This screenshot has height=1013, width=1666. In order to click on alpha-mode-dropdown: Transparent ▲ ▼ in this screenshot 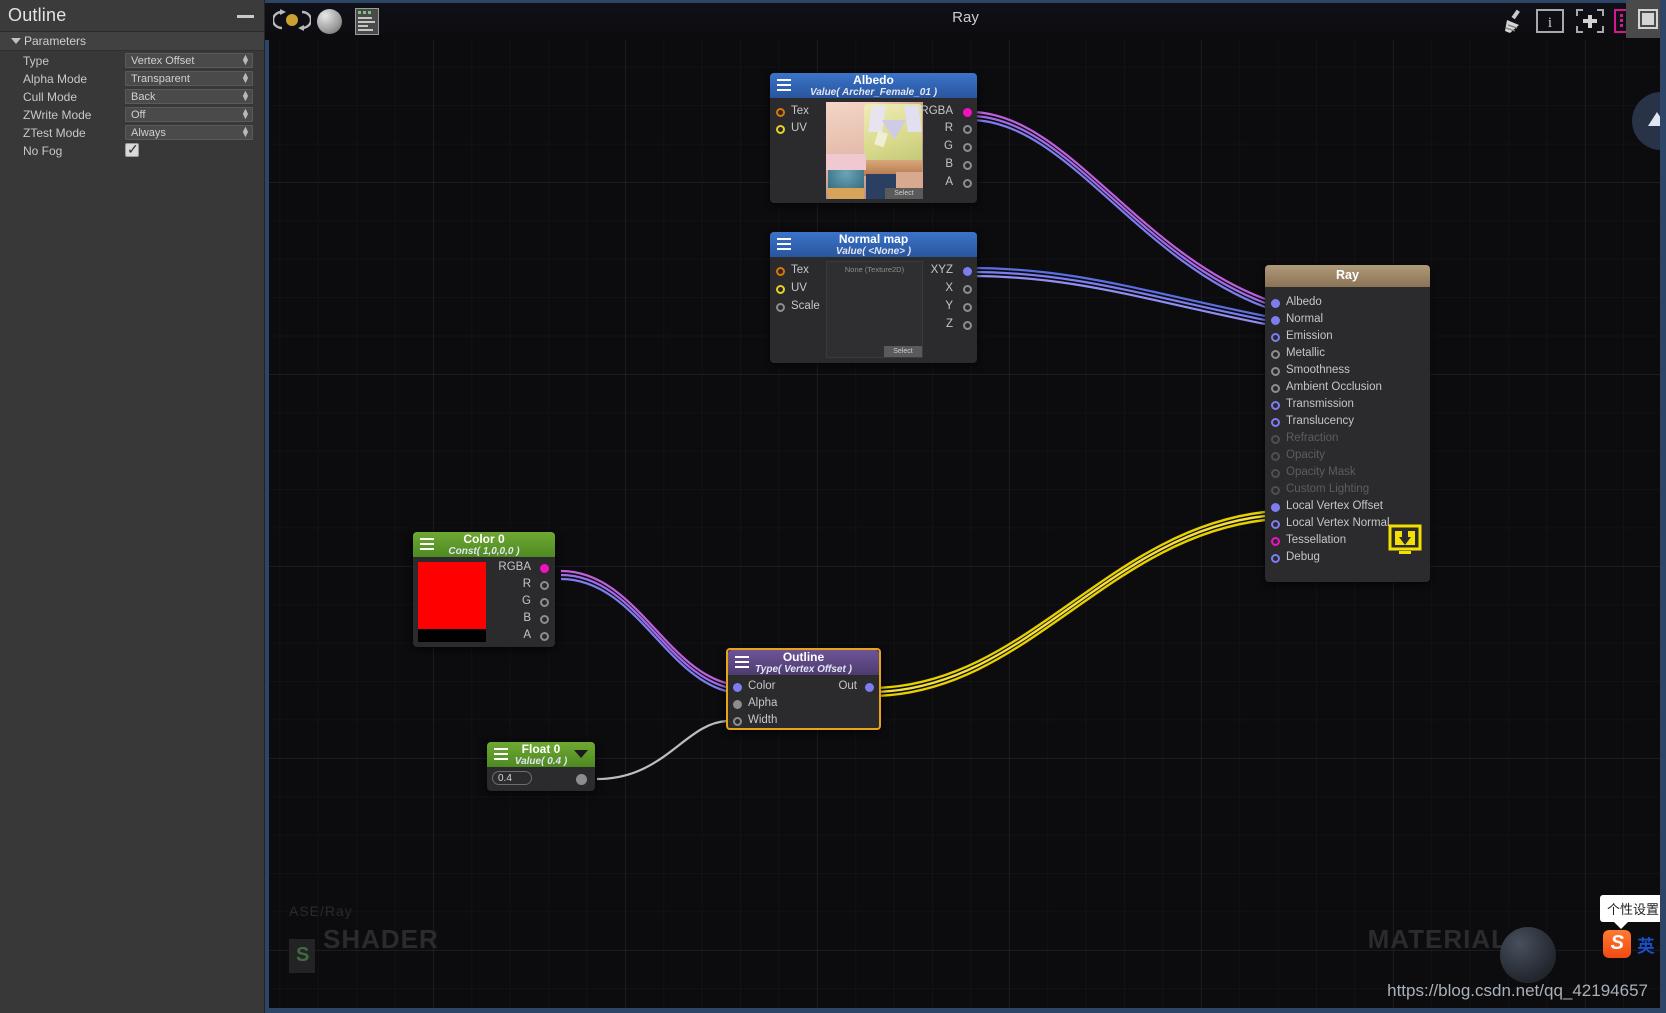, I will do `click(189, 78)`.